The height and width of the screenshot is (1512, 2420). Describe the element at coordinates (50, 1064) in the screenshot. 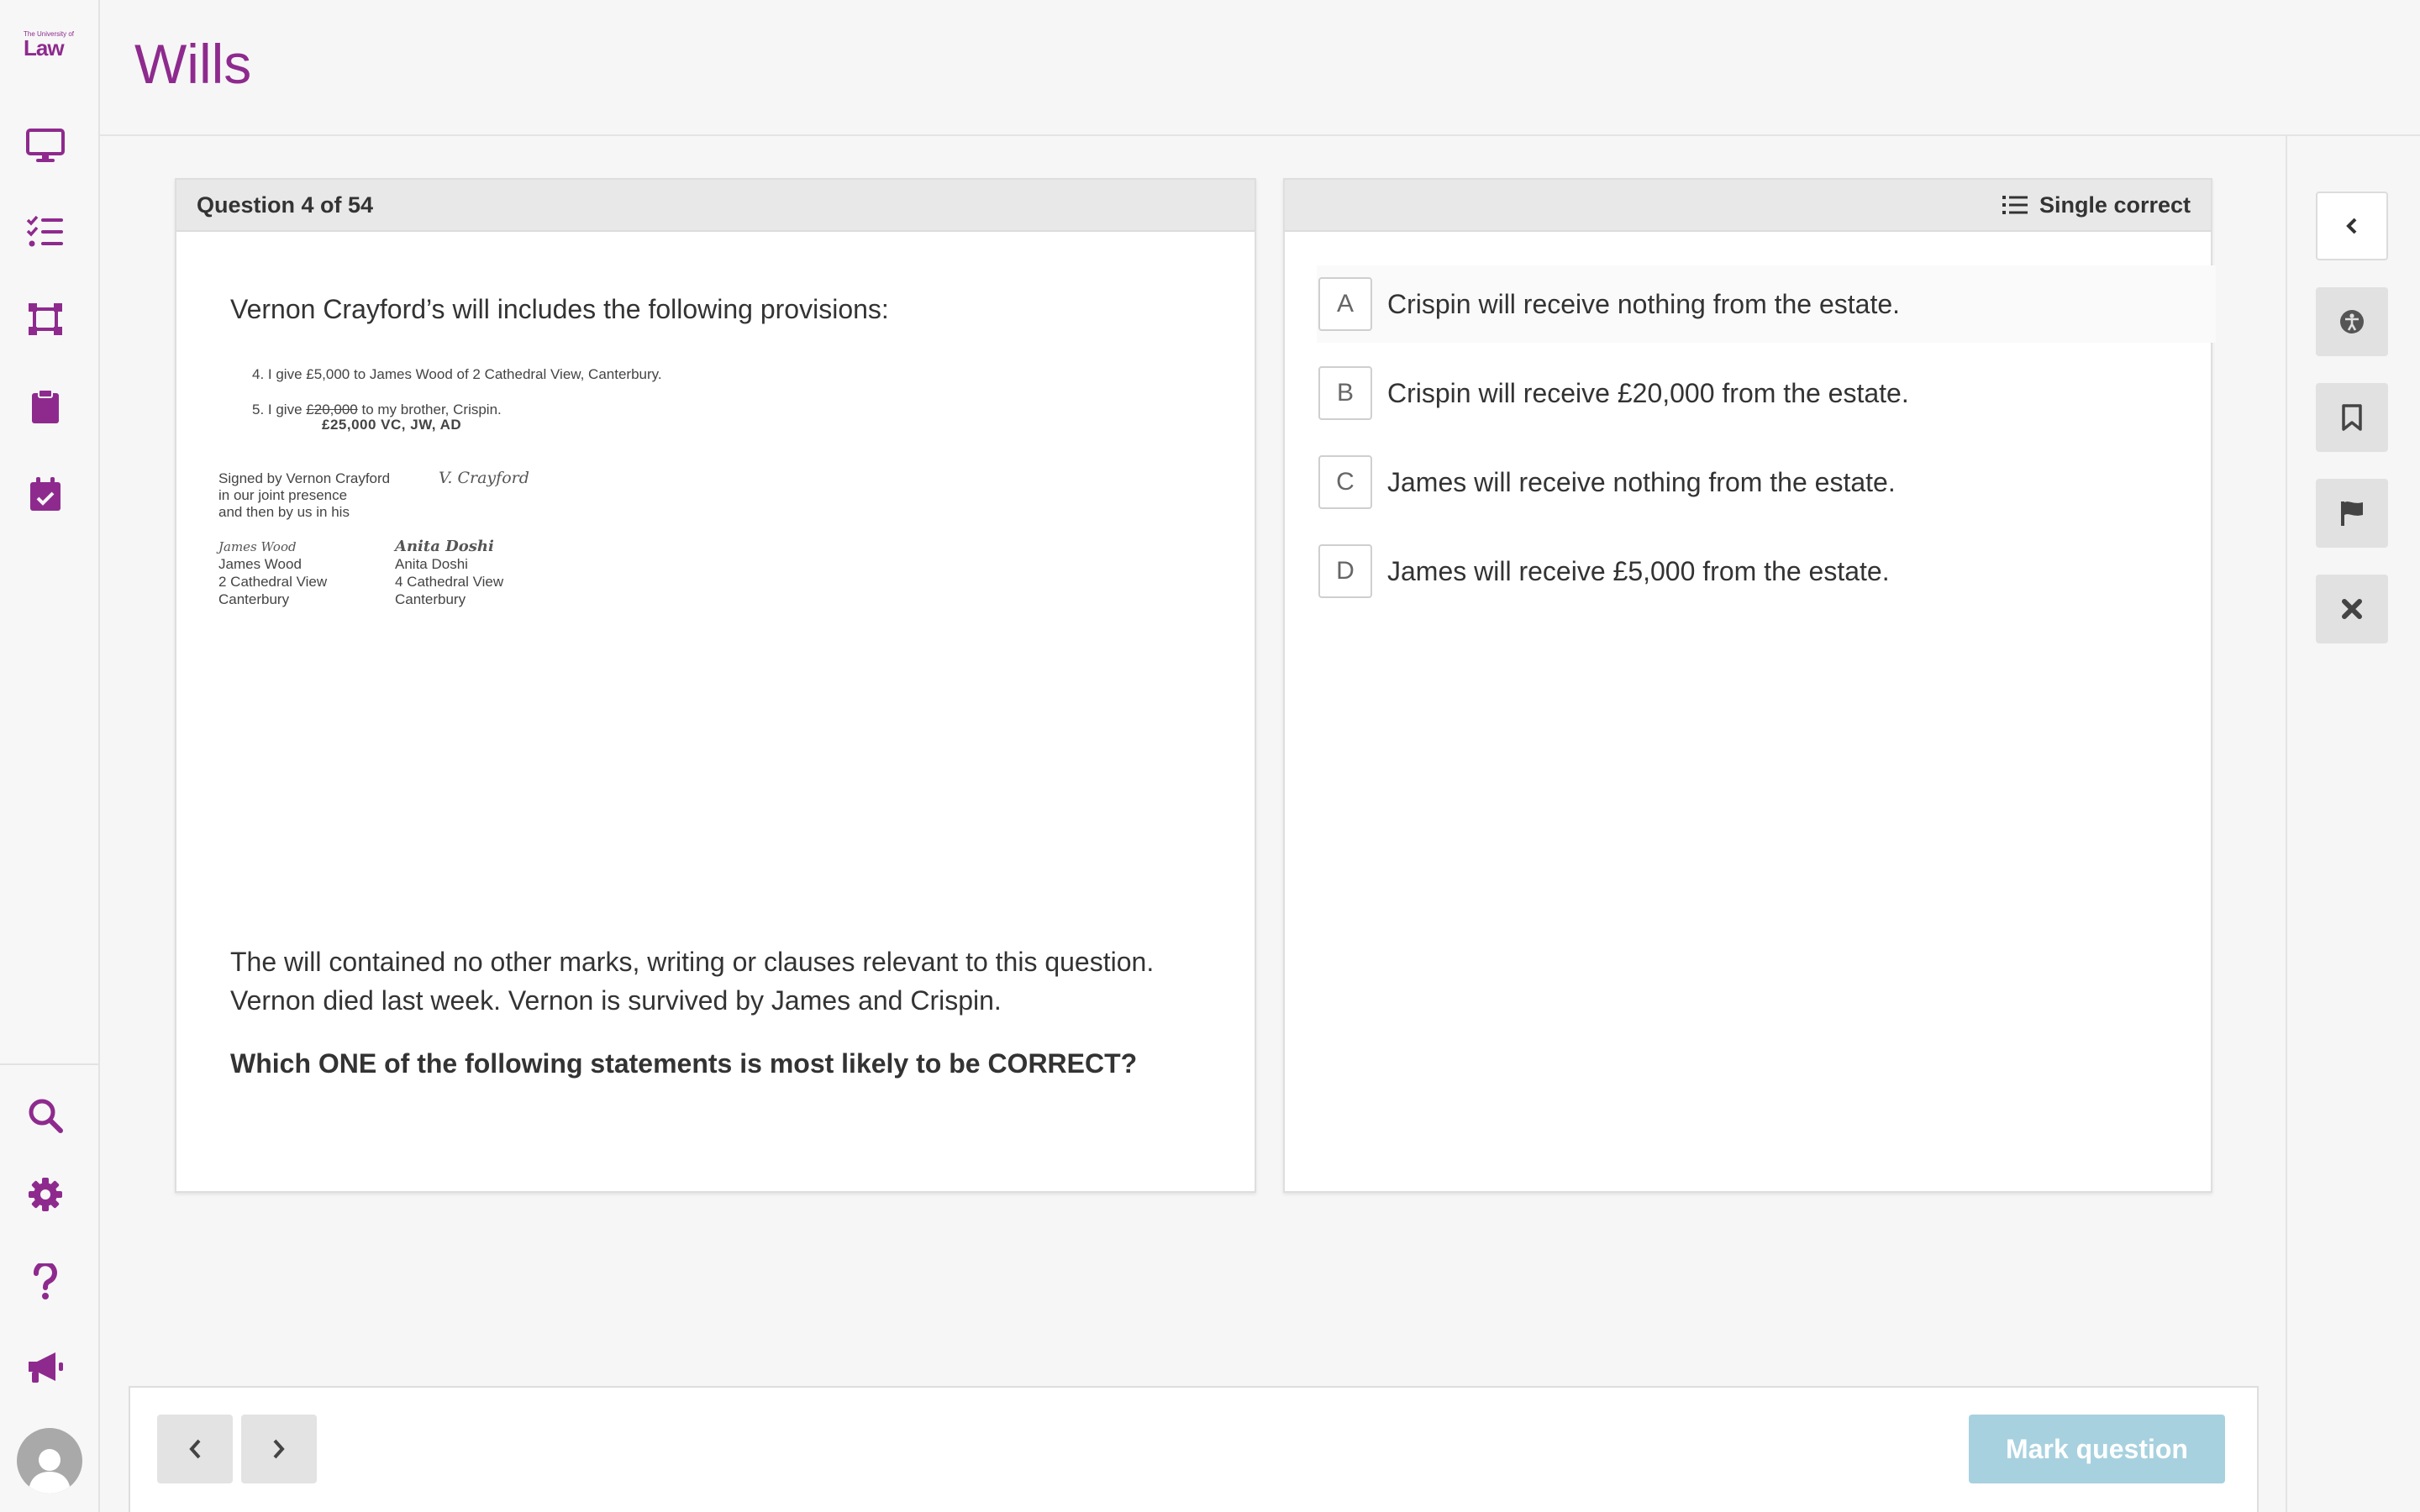

I see `sidebar-divider` at that location.